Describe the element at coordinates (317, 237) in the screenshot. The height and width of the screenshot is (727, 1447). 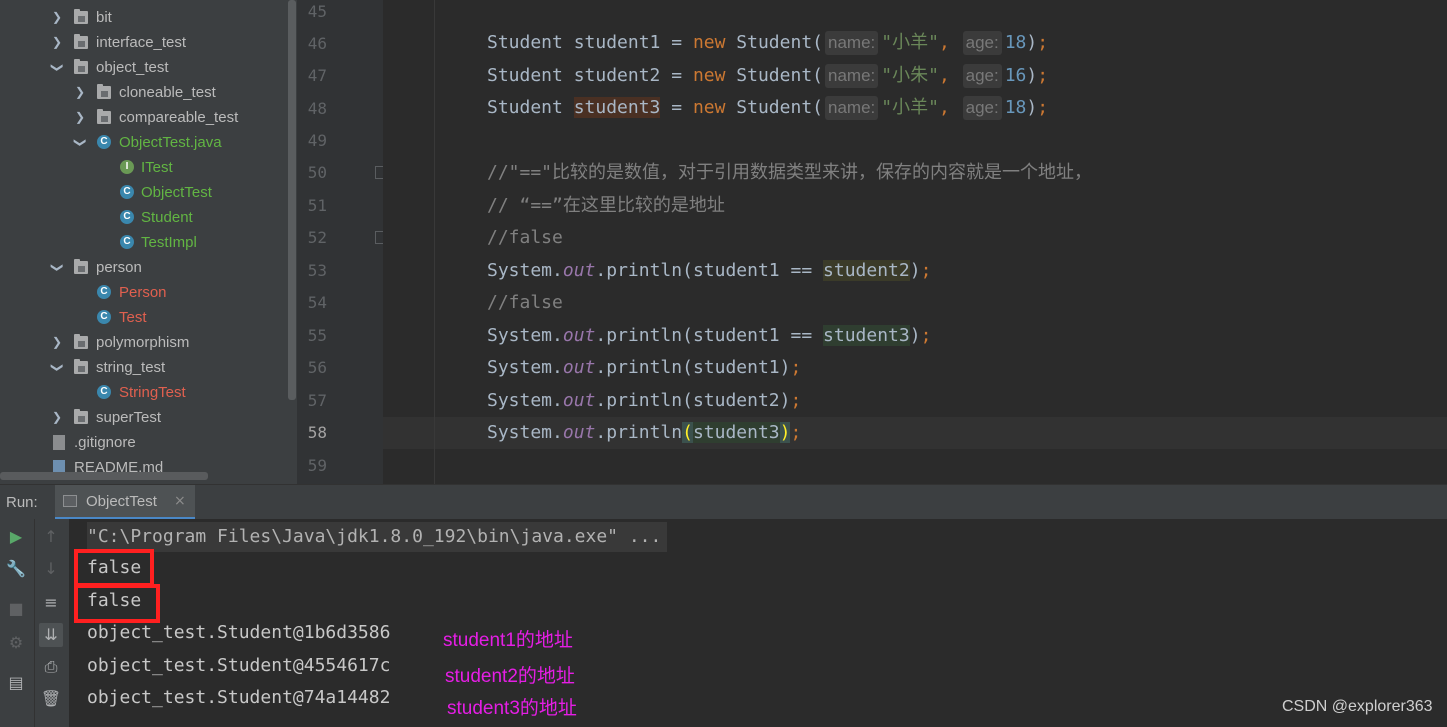
I see `line-number: 52` at that location.